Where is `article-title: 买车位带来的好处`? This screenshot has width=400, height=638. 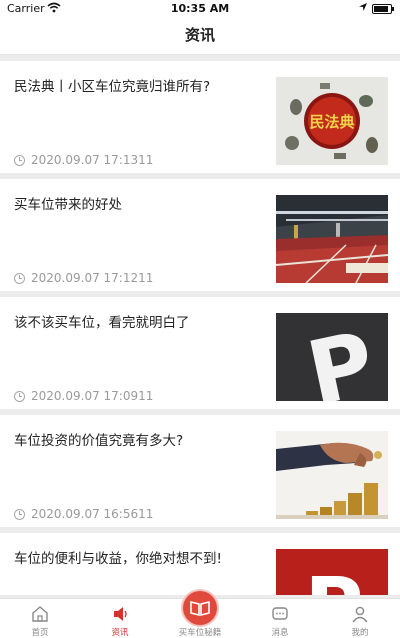
article-title: 买车位带来的好处 is located at coordinates (68, 205).